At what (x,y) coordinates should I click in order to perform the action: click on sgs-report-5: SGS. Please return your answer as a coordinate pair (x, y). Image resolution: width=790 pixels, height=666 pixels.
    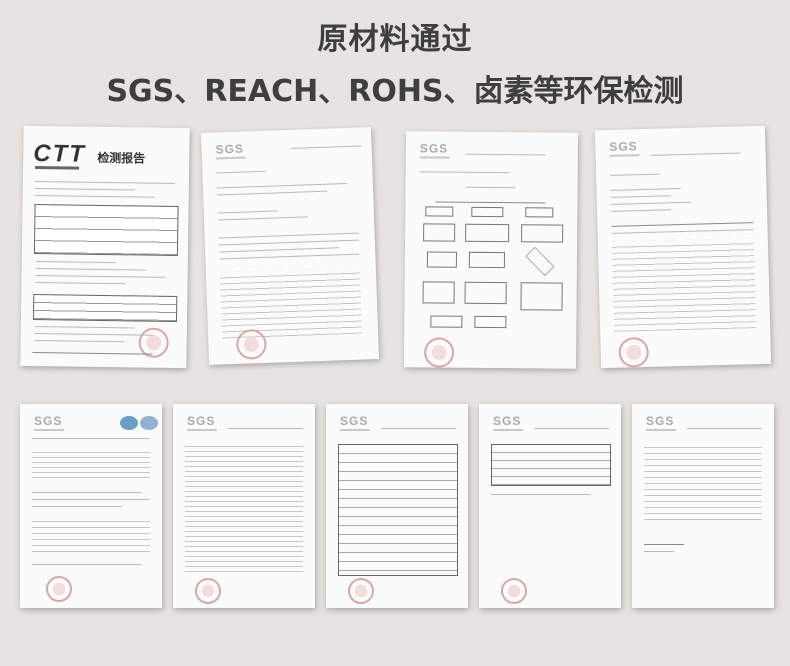
    Looking at the image, I should click on (397, 506).